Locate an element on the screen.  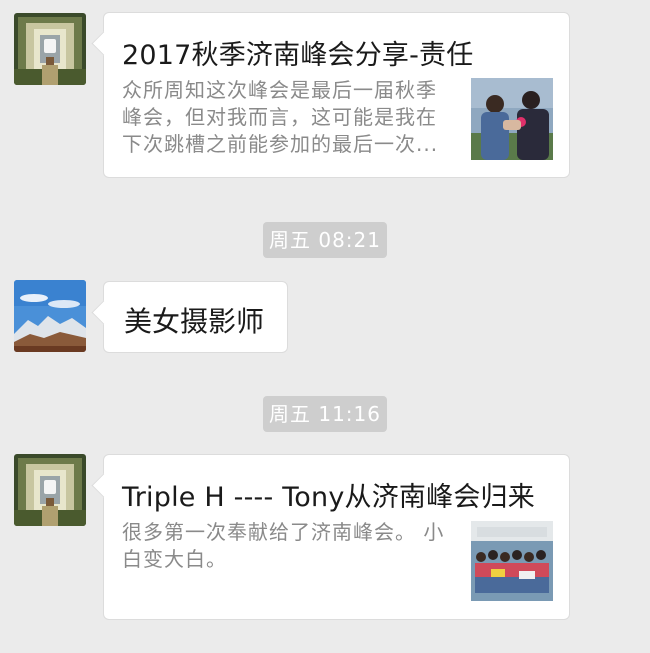
message-text: 美女摄影师 is located at coordinates (194, 321).